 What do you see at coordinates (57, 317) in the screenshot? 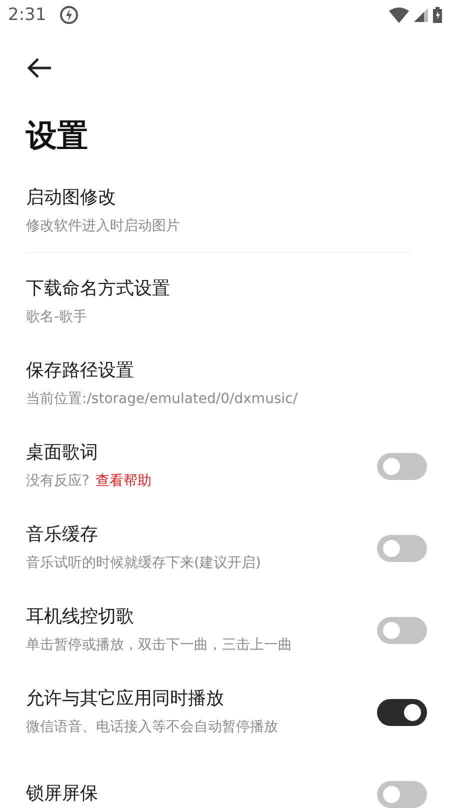
I see `setting-description: 歌名-歌手` at bounding box center [57, 317].